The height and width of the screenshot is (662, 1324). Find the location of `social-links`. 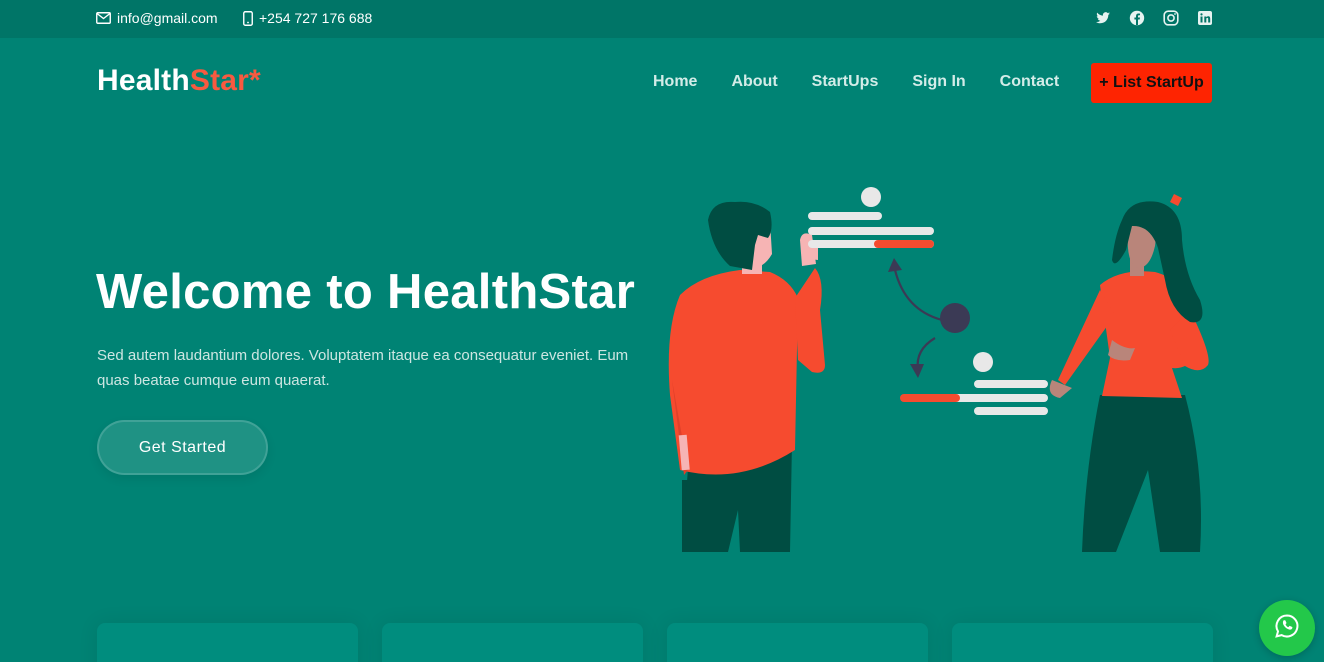

social-links is located at coordinates (1154, 18).